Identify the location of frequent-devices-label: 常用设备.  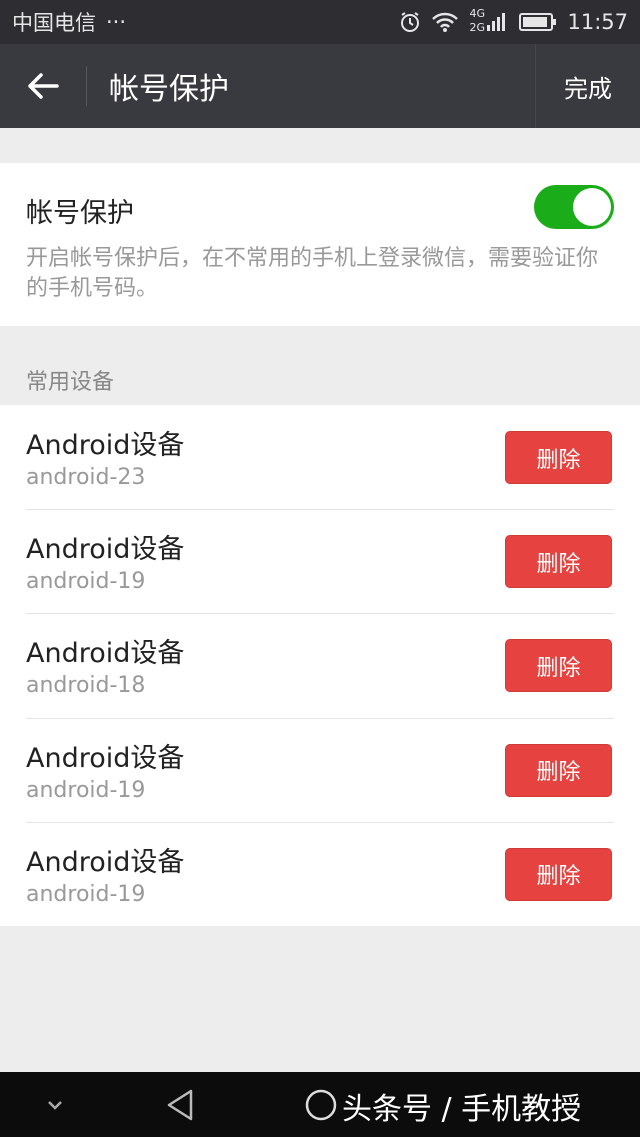
(70, 382).